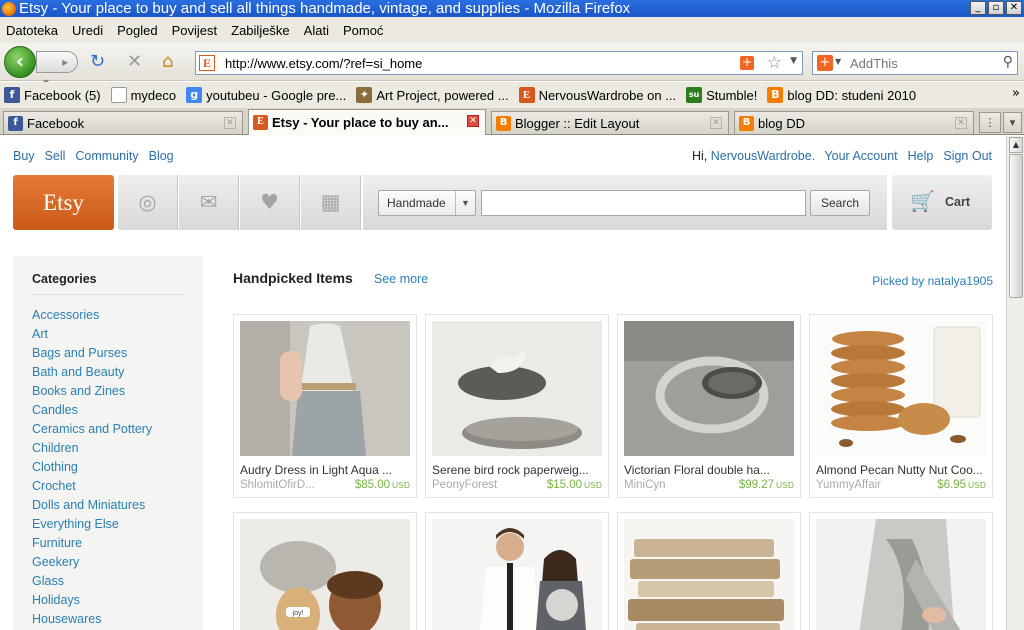  I want to click on menu-povijest: Povijest, so click(195, 30).